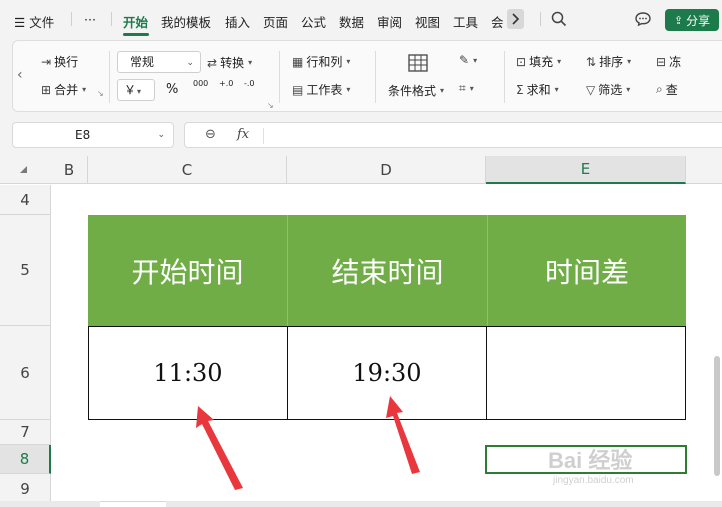 The height and width of the screenshot is (507, 722). Describe the element at coordinates (25, 270) in the screenshot. I see `row-header-5: 5` at that location.